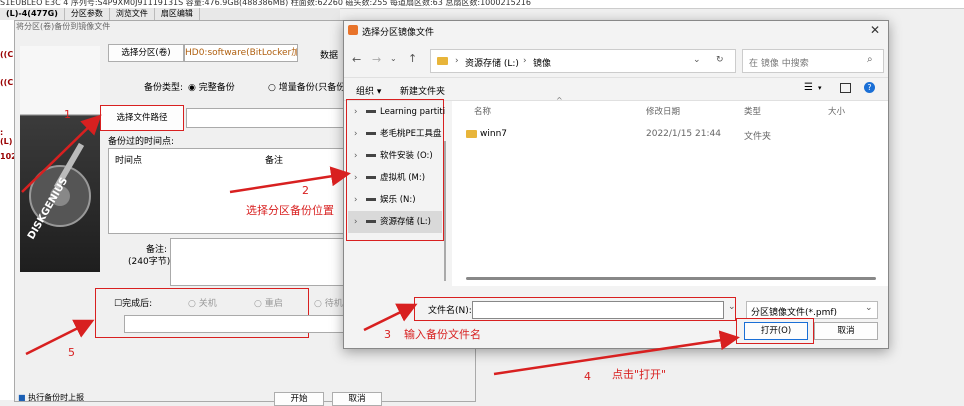 The image size is (964, 406). I want to click on annotation-2-text: 选择分区备份位置, so click(290, 210).